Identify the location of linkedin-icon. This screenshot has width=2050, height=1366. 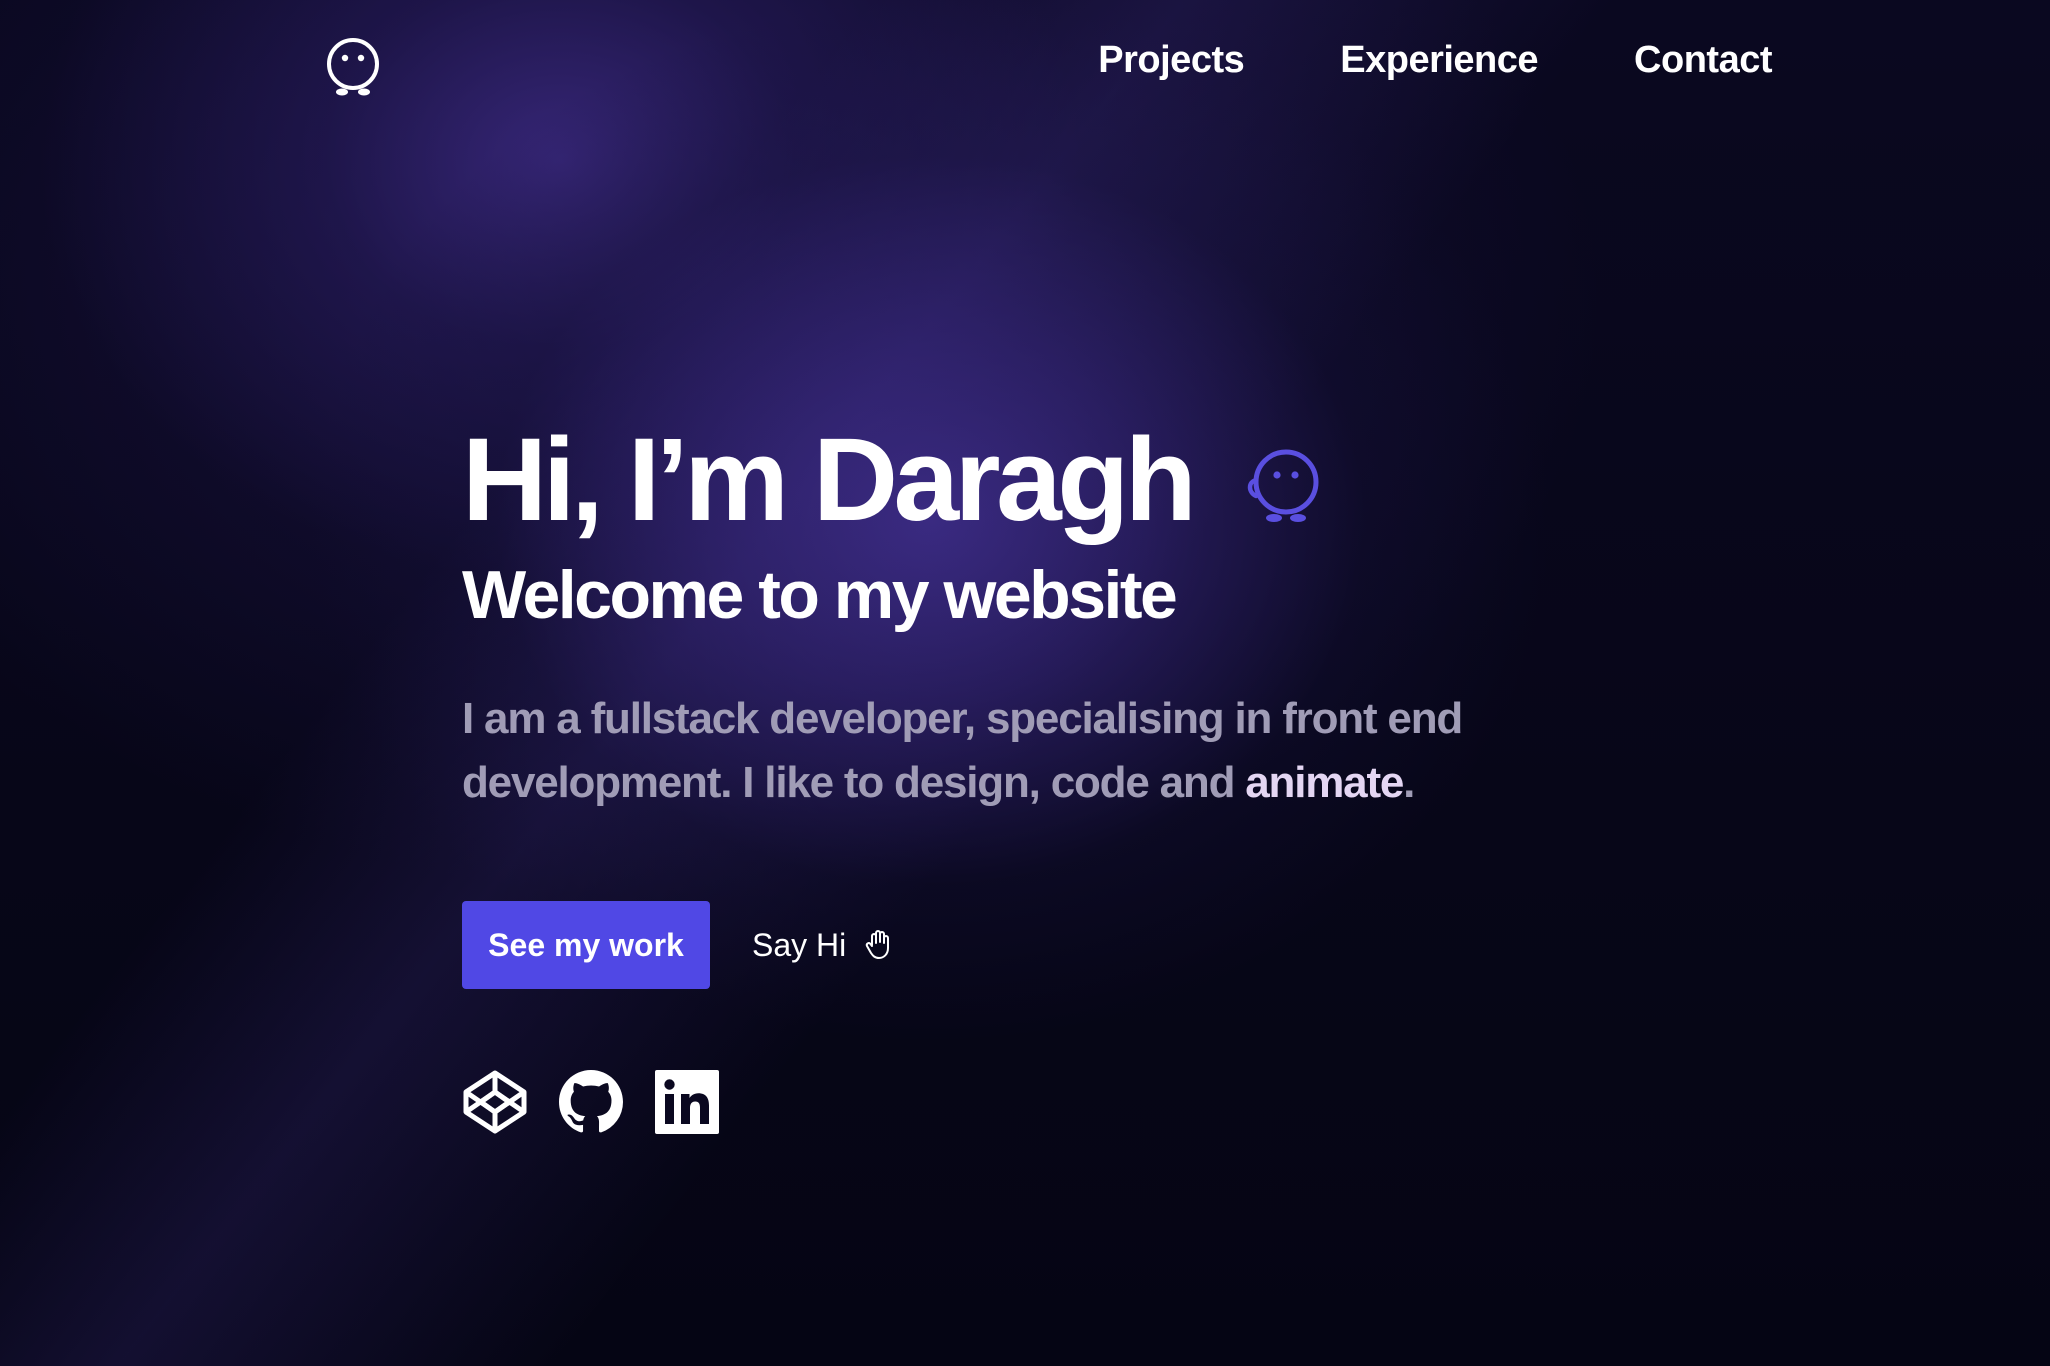
(687, 1102).